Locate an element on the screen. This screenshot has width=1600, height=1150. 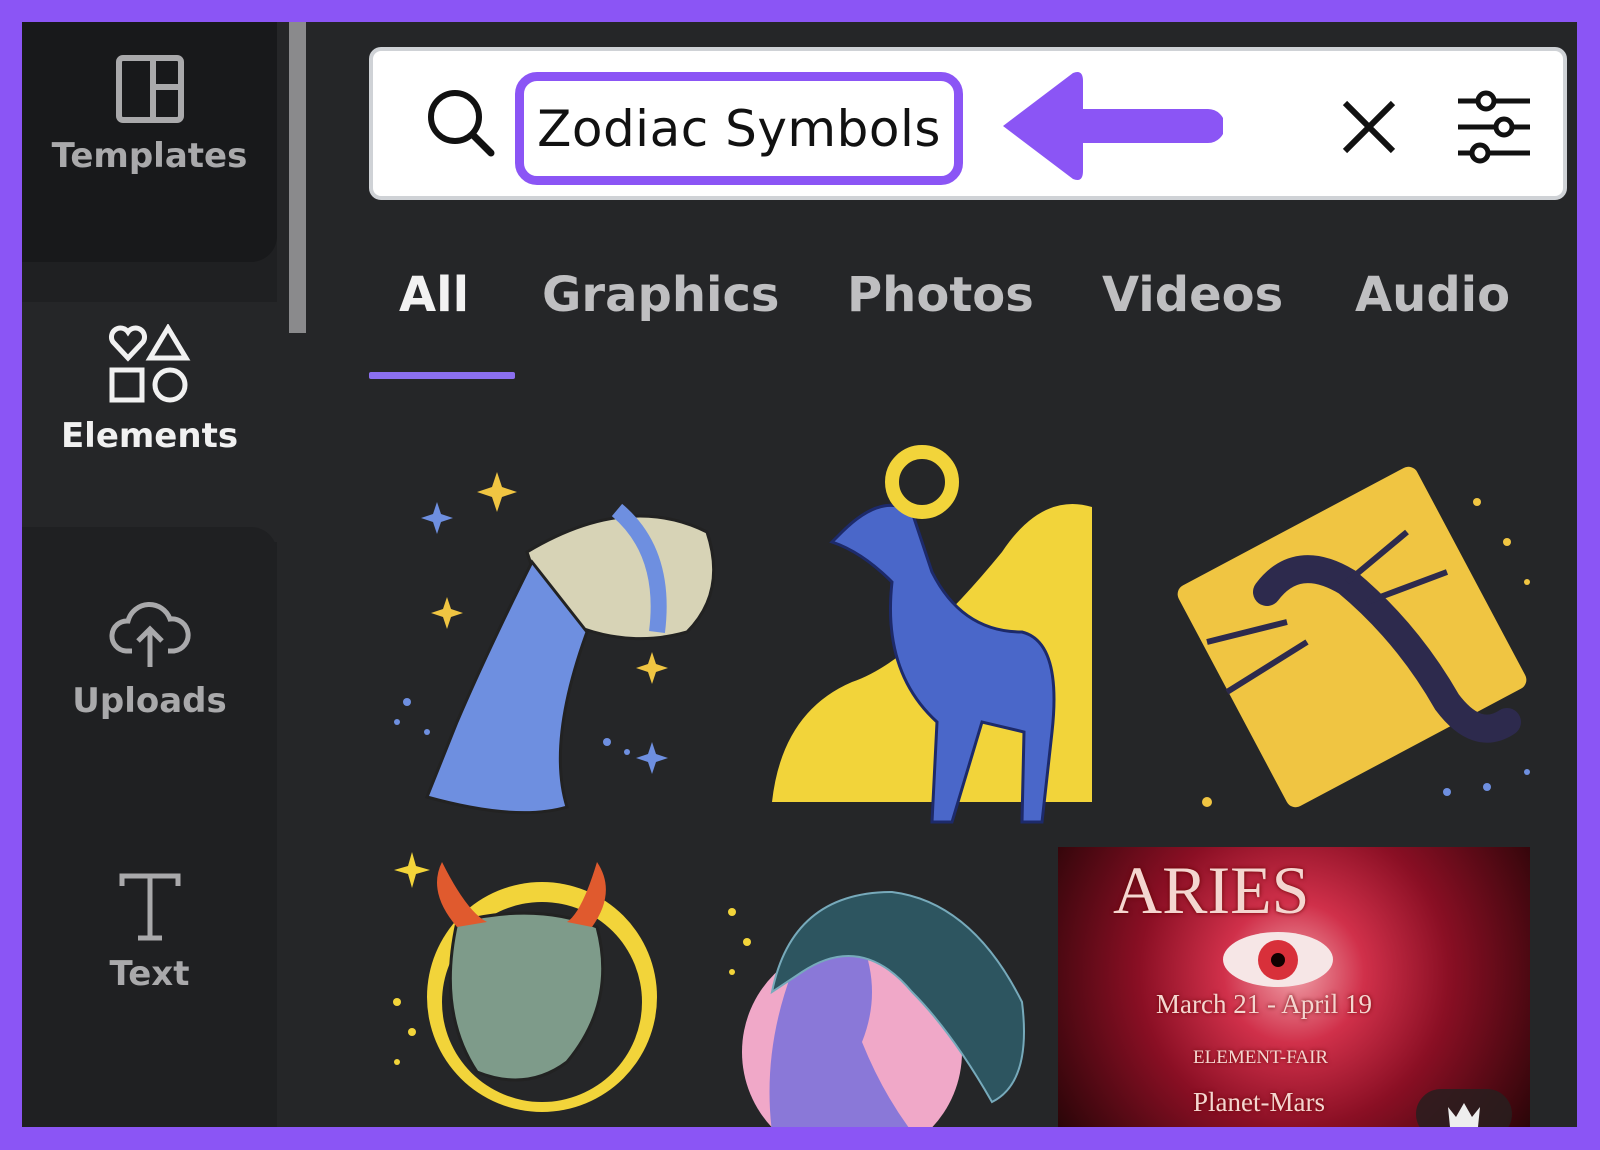
upload-cloud-icon is located at coordinates (149, 634).